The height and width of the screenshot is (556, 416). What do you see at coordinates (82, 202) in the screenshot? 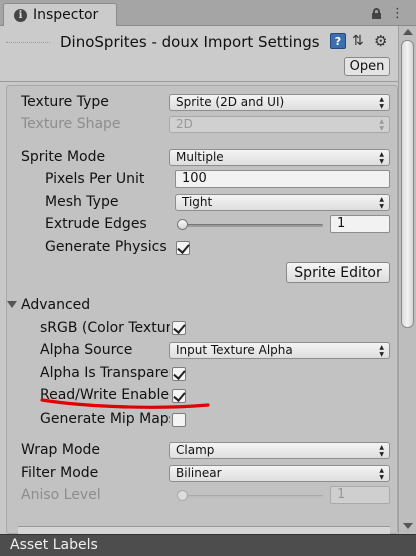
I see `mesh-type-label: Mesh Type` at bounding box center [82, 202].